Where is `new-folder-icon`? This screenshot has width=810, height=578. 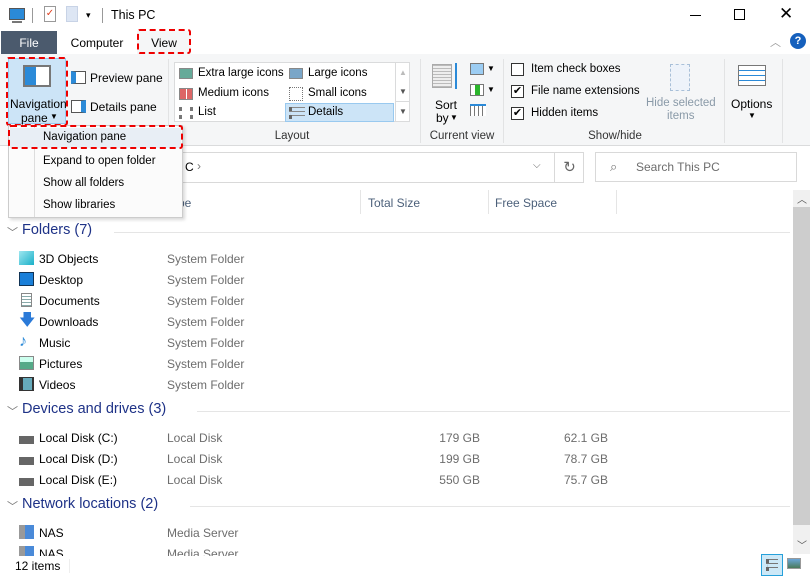
new-folder-icon is located at coordinates (72, 14).